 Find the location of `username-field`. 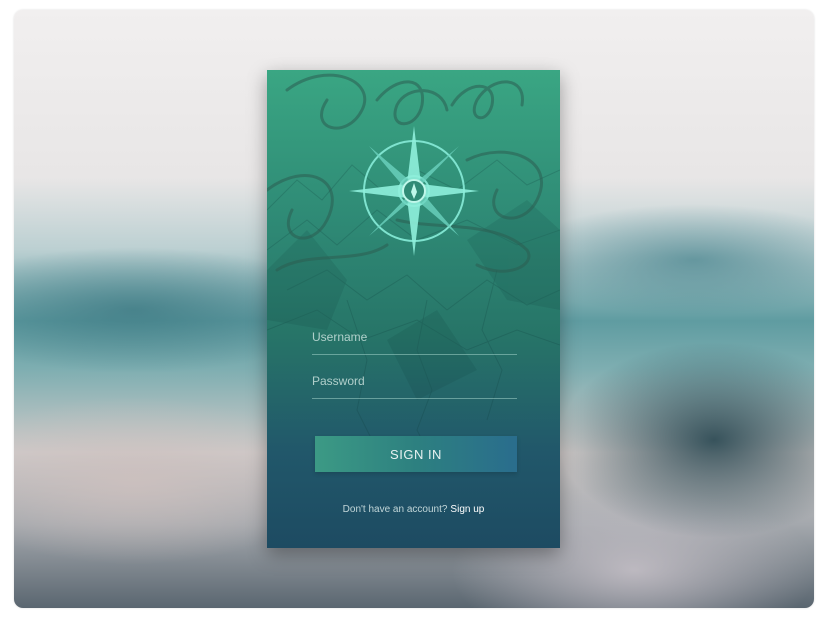

username-field is located at coordinates (414, 337).